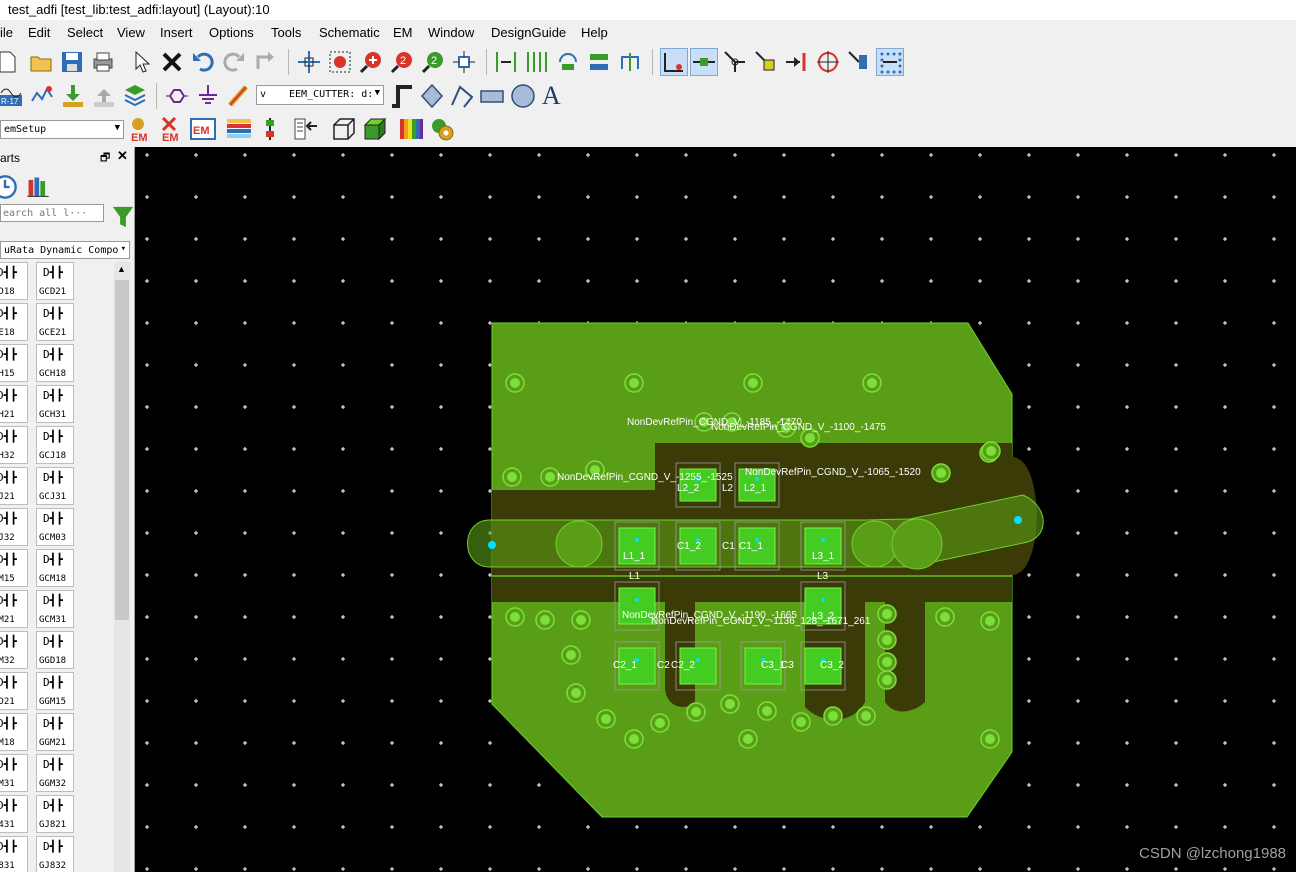 This screenshot has height=872, width=1296. I want to click on part-tile: D┫┣ CJ32, so click(14, 527).